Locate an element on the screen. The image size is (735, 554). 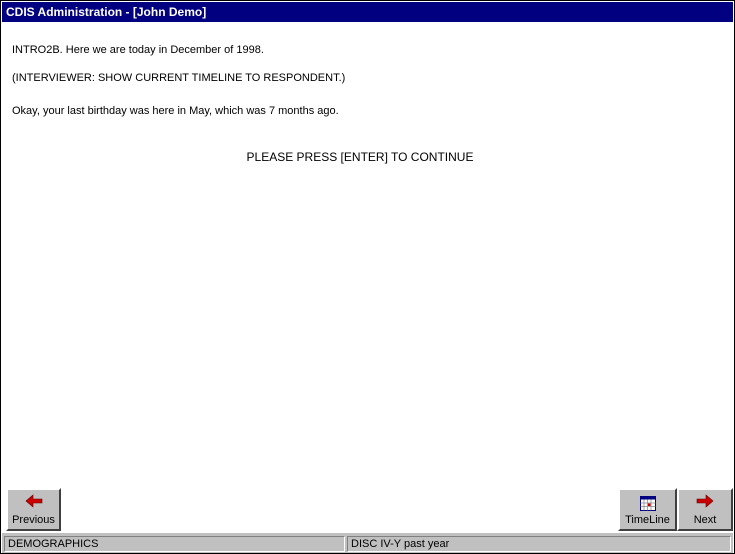
timeline-button-label: TimeLine is located at coordinates (647, 520).